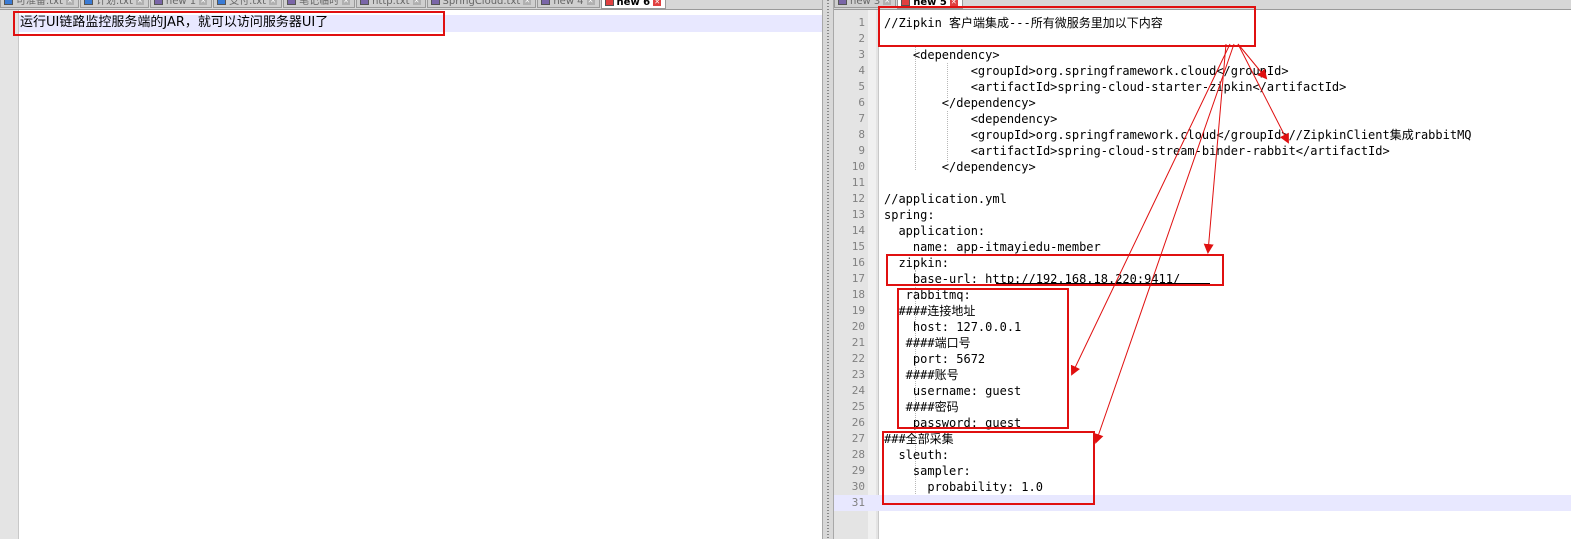 The image size is (1571, 539). What do you see at coordinates (858, 310) in the screenshot?
I see `line-number: 19` at bounding box center [858, 310].